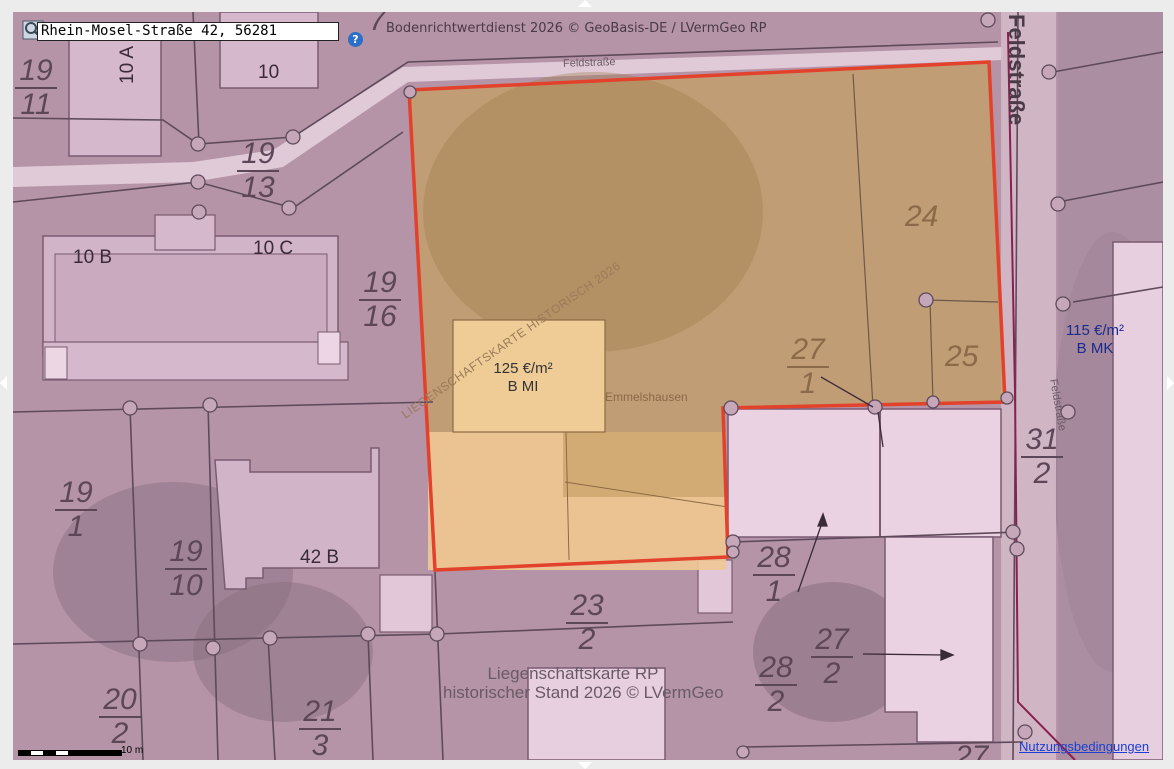 The image size is (1174, 769). What do you see at coordinates (186, 569) in the screenshot?
I see `parcel-19-10: 19 10` at bounding box center [186, 569].